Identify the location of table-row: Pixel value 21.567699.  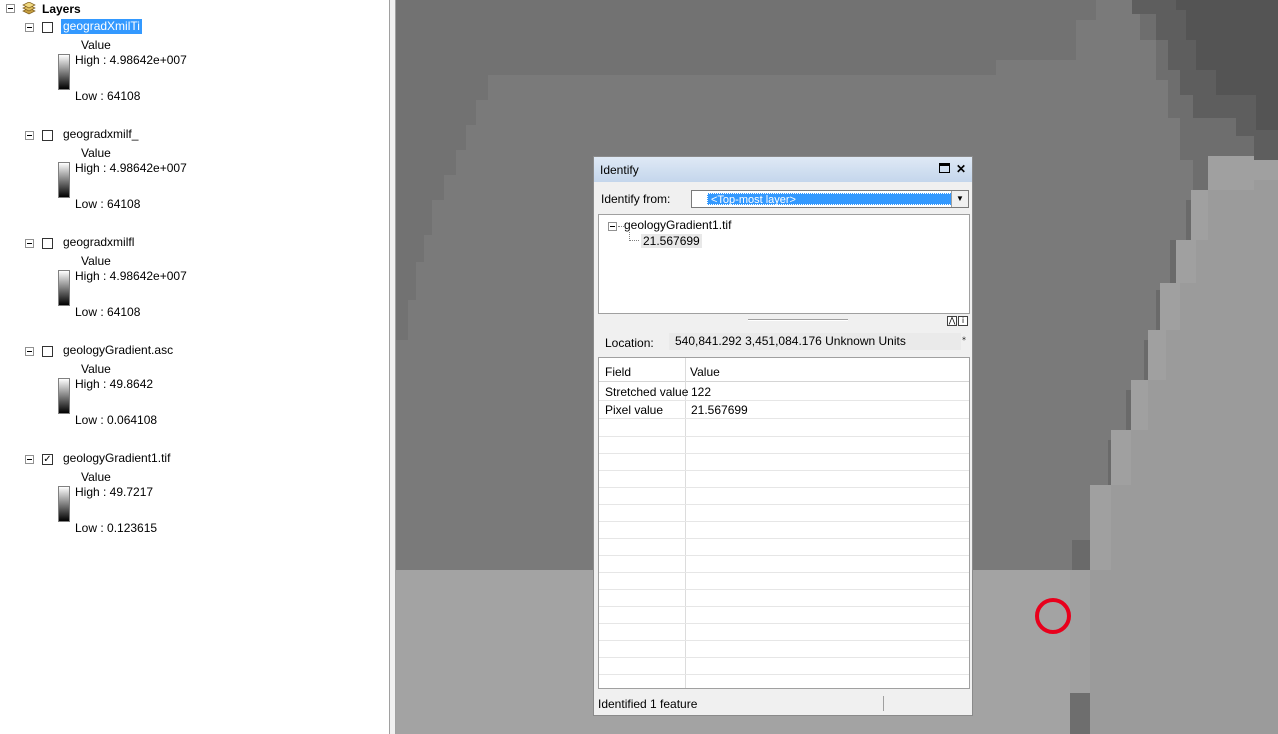
(784, 410).